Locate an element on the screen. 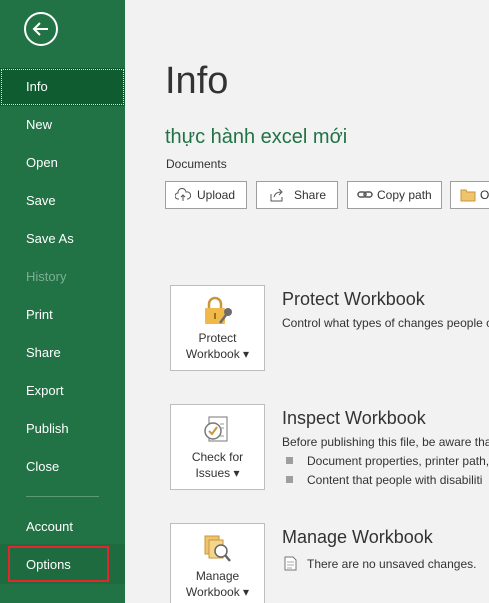 The height and width of the screenshot is (603, 489). protect-title: Protect Workbook is located at coordinates (353, 299).